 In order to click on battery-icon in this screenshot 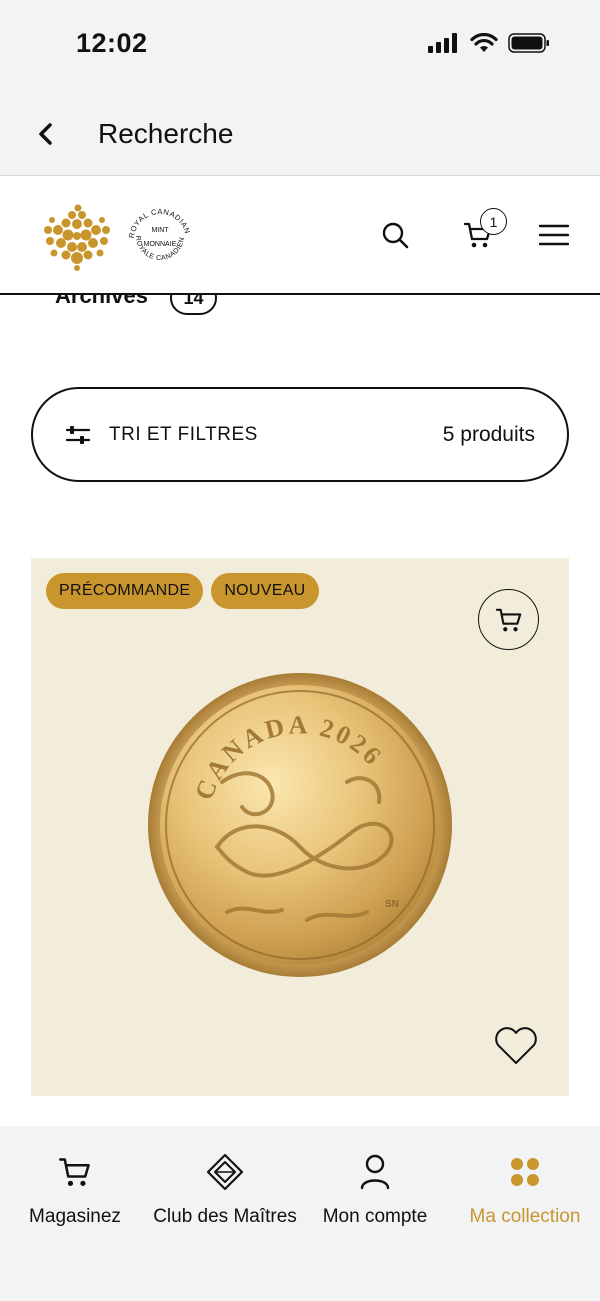, I will do `click(528, 43)`.